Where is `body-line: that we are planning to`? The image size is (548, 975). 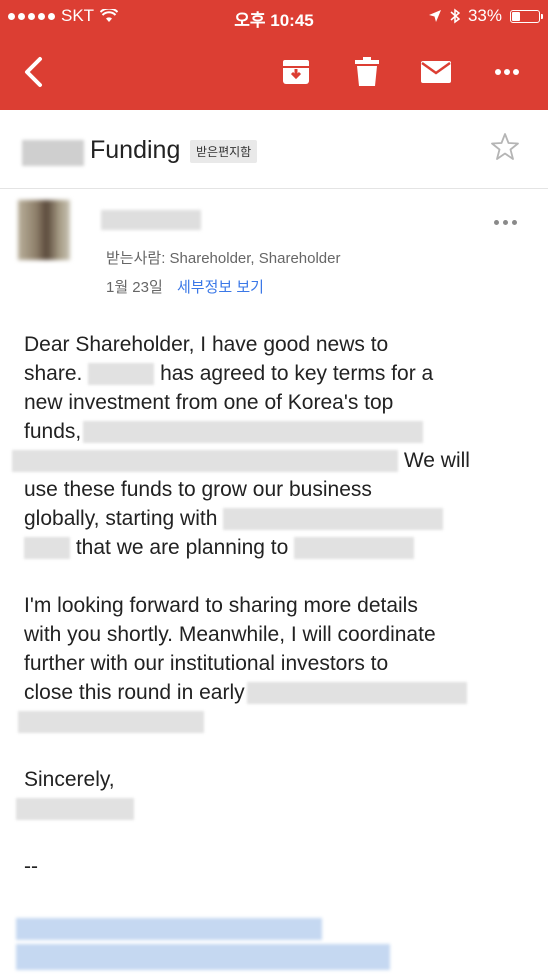 body-line: that we are planning to is located at coordinates (279, 547).